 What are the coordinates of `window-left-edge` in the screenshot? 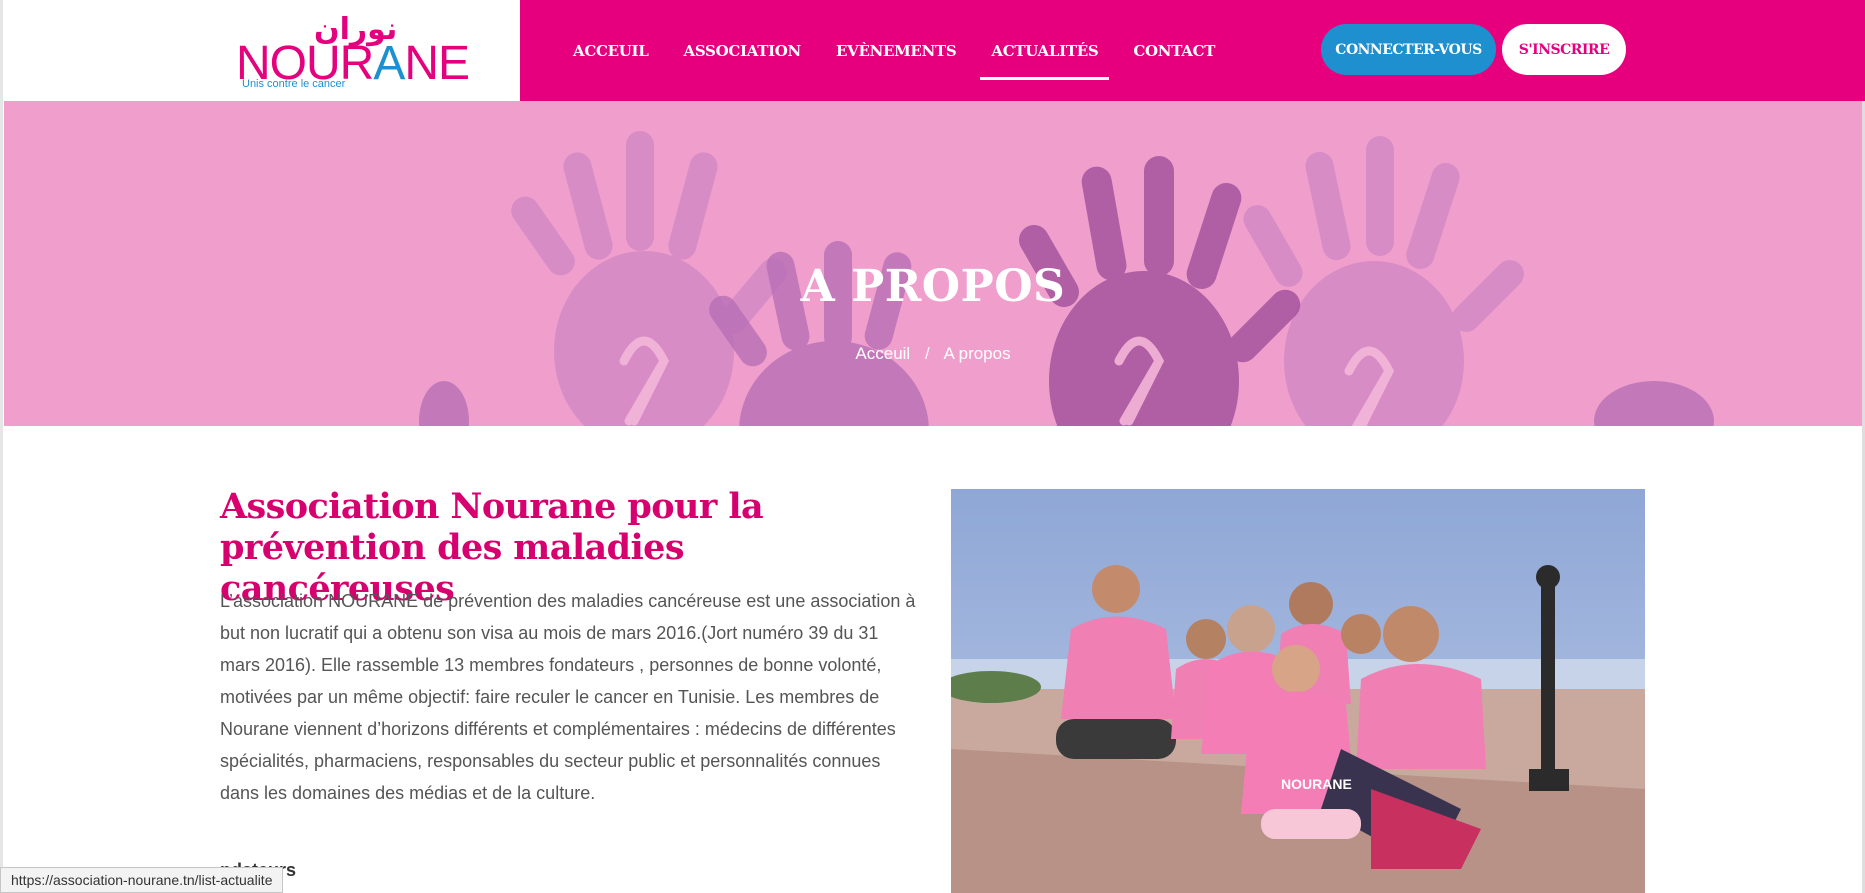 It's located at (1, 446).